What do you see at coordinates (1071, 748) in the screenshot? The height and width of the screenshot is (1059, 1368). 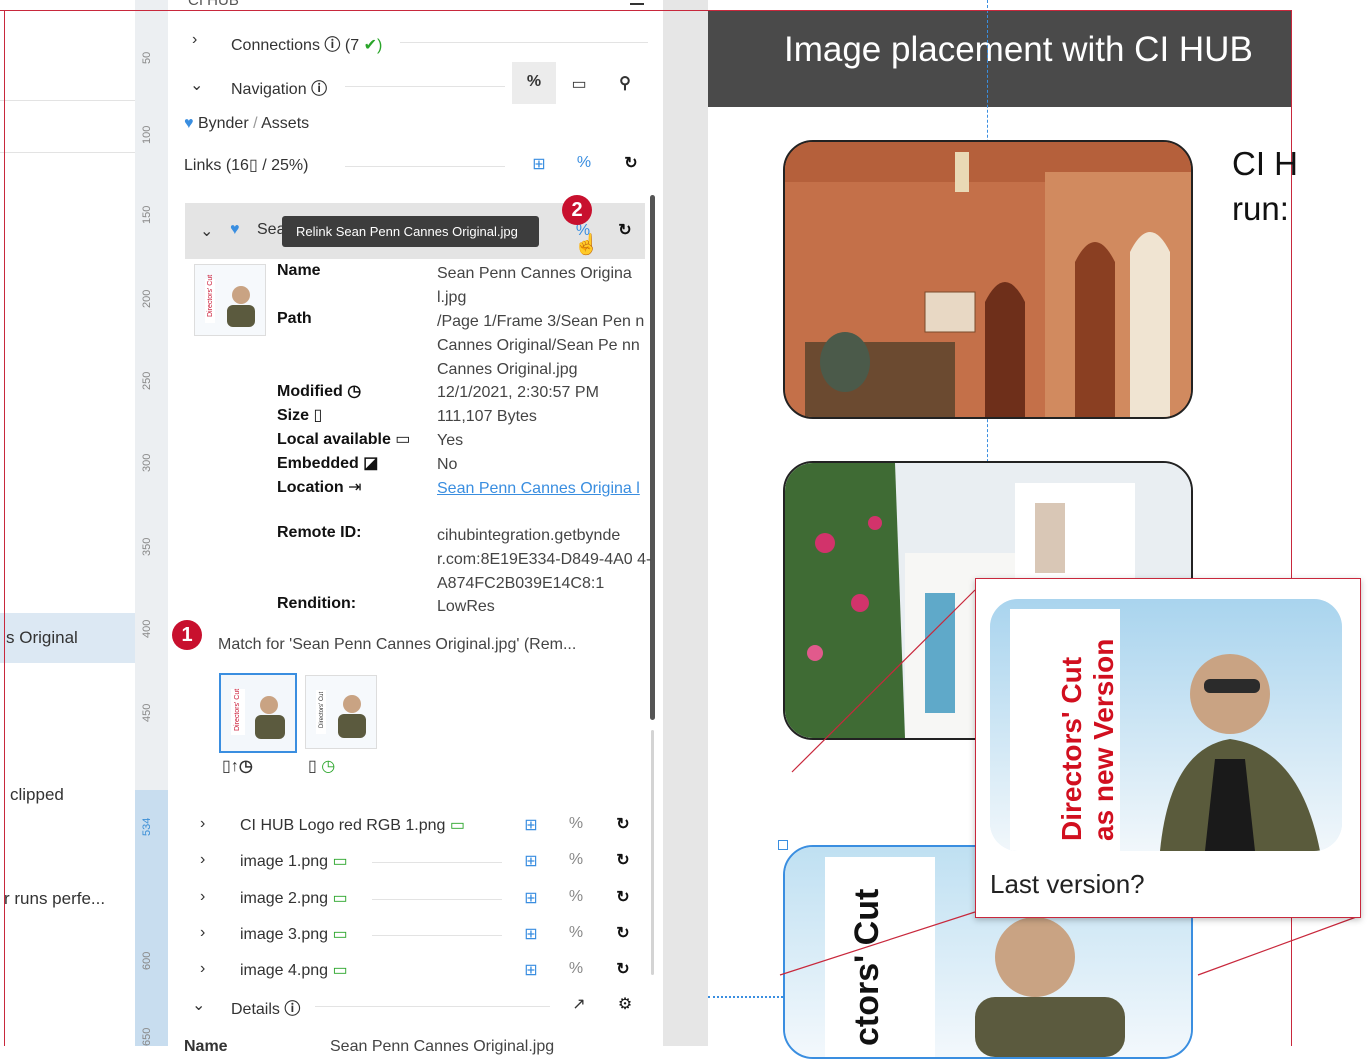 I see `poster-title-line1: Directors' Cut` at bounding box center [1071, 748].